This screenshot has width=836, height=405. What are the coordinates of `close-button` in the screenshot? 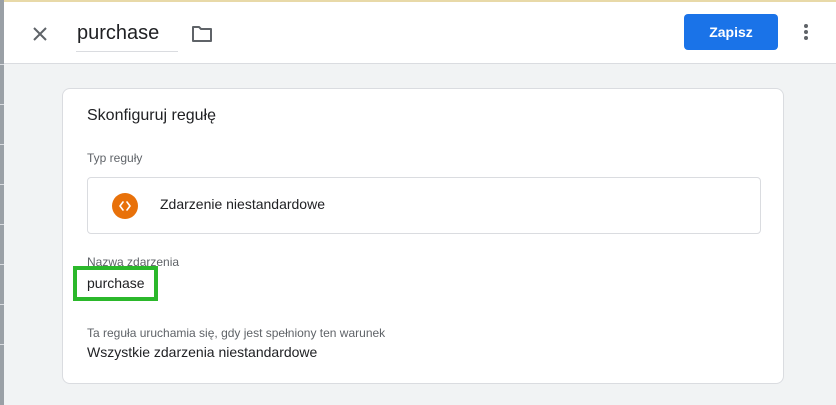 It's located at (40, 34).